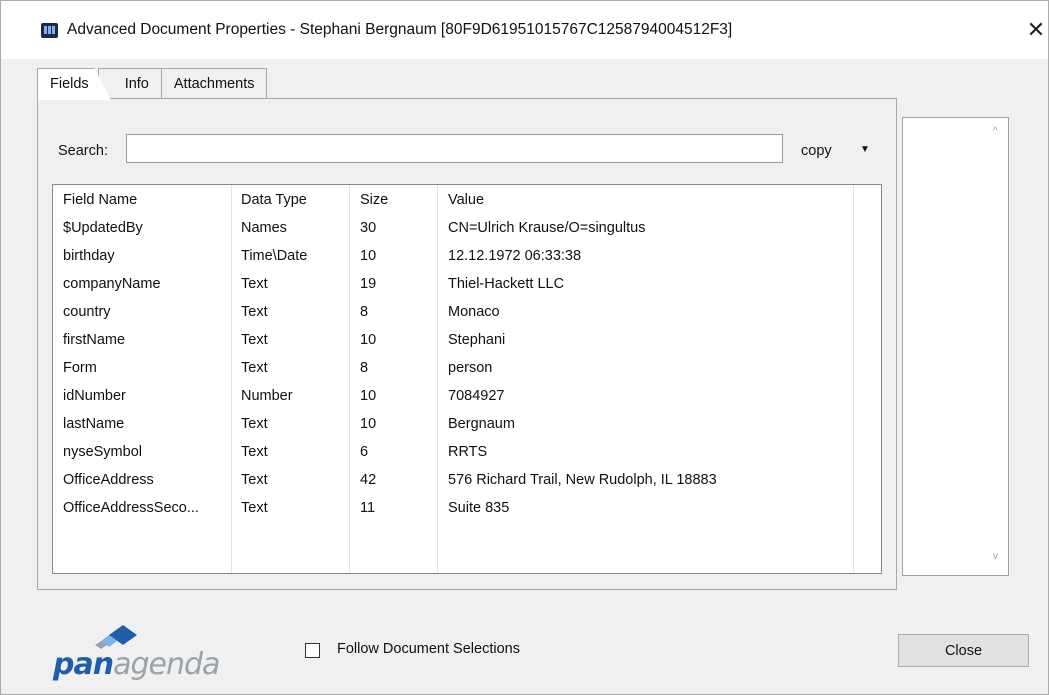 The image size is (1049, 695). Describe the element at coordinates (468, 452) in the screenshot. I see `cell-value: RRTS` at that location.